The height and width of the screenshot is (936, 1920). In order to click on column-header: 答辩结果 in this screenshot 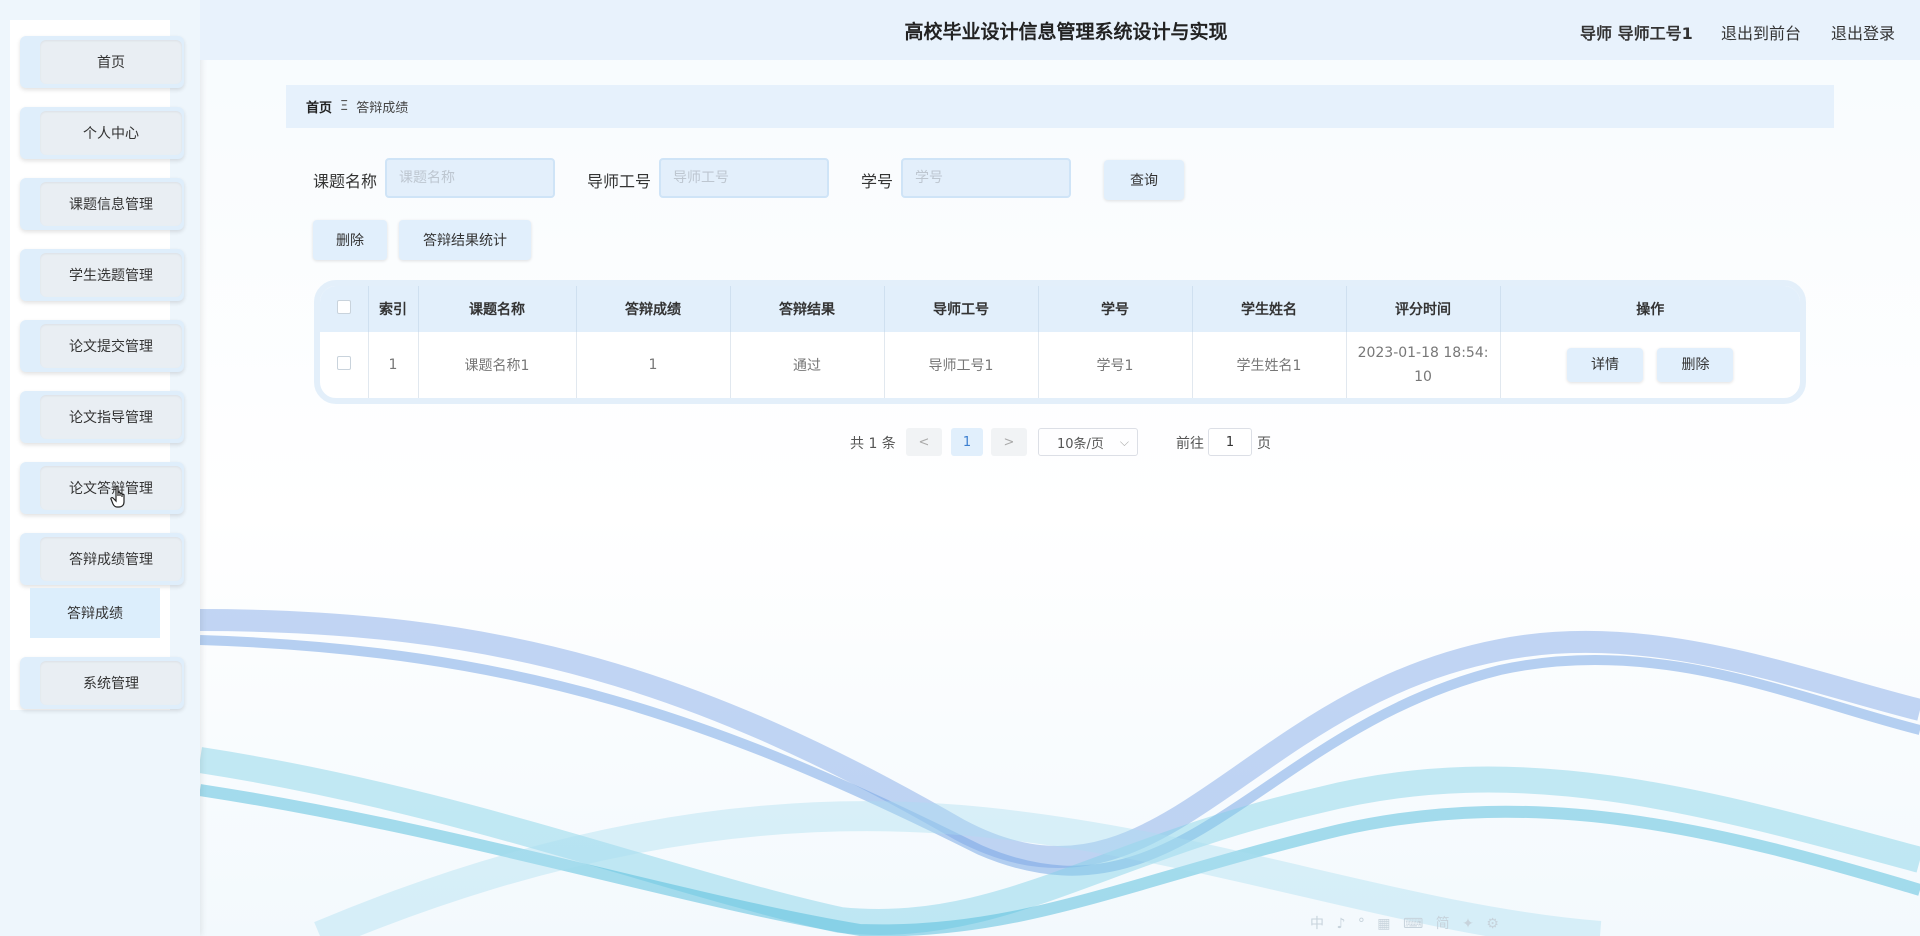, I will do `click(807, 309)`.